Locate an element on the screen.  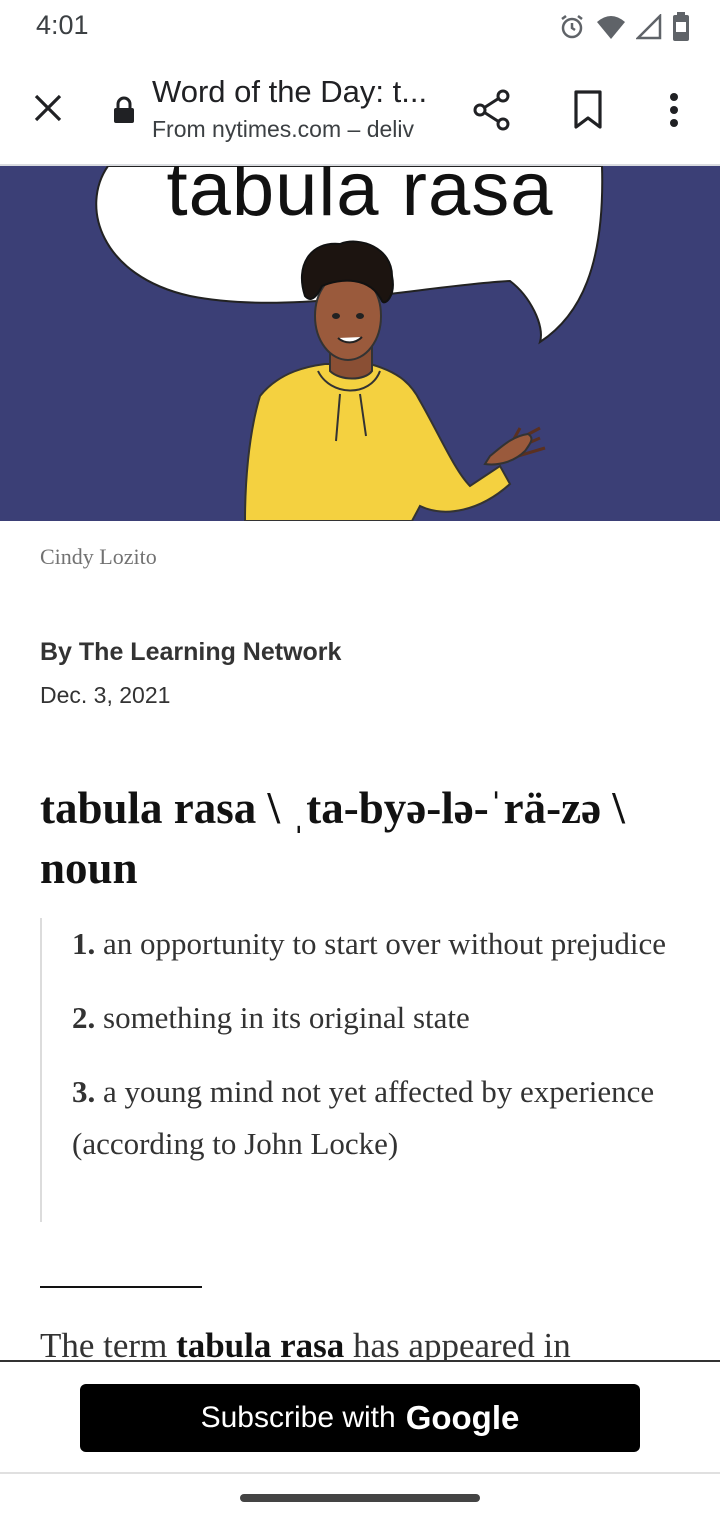
home-gesture-handle is located at coordinates (360, 1498).